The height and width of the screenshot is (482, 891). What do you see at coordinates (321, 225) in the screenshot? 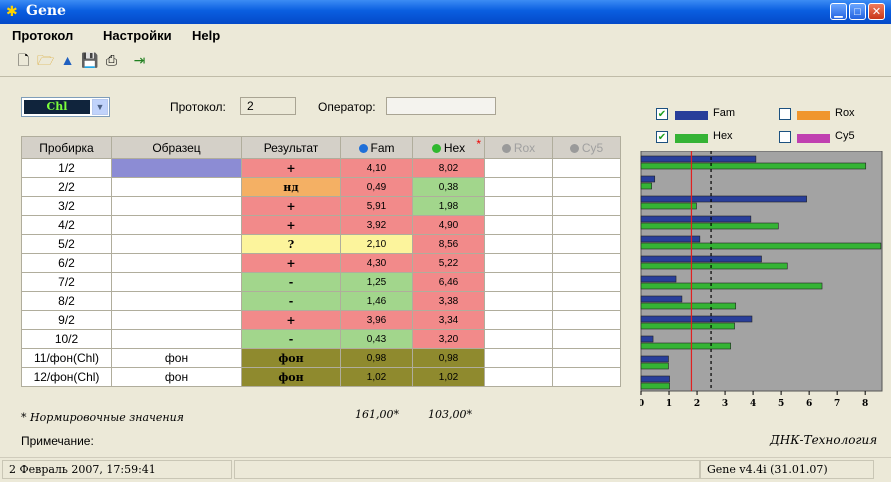
I see `table-row: 4/2 +3,92 4,90` at bounding box center [321, 225].